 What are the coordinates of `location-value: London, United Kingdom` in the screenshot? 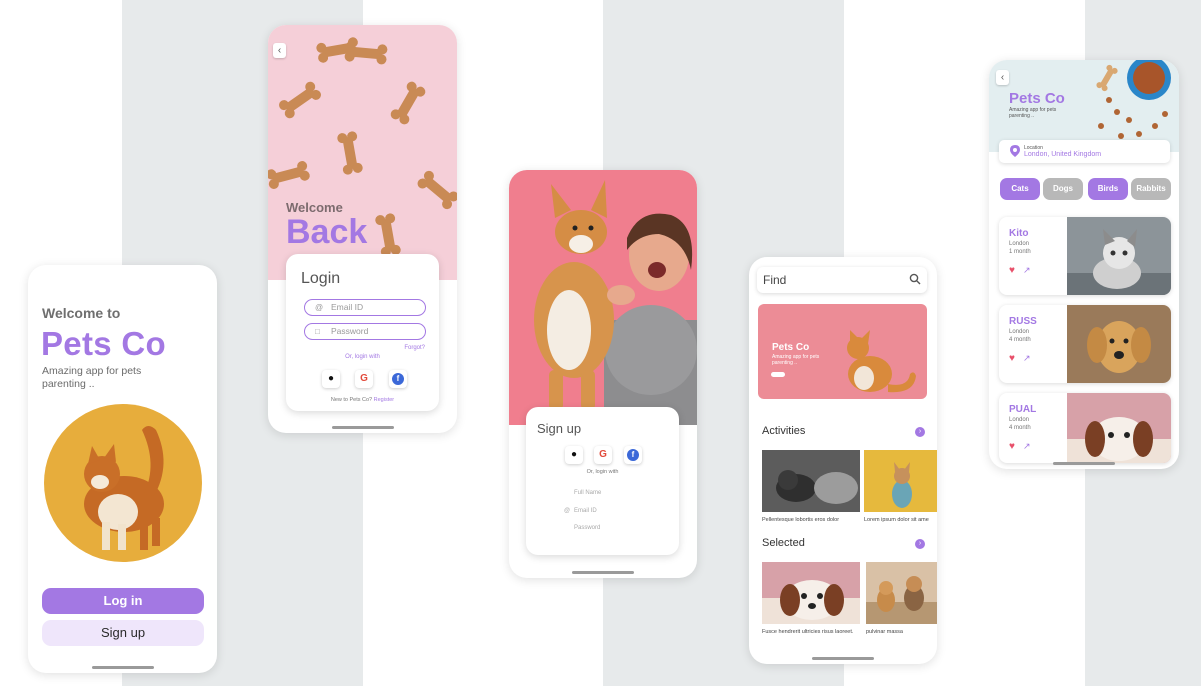 It's located at (1063, 154).